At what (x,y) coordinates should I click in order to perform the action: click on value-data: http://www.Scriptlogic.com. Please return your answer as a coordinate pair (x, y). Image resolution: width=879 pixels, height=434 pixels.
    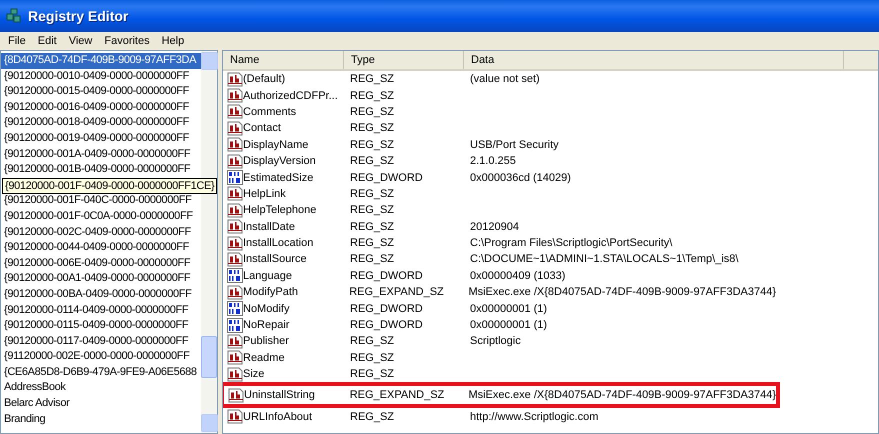
    Looking at the image, I should click on (534, 416).